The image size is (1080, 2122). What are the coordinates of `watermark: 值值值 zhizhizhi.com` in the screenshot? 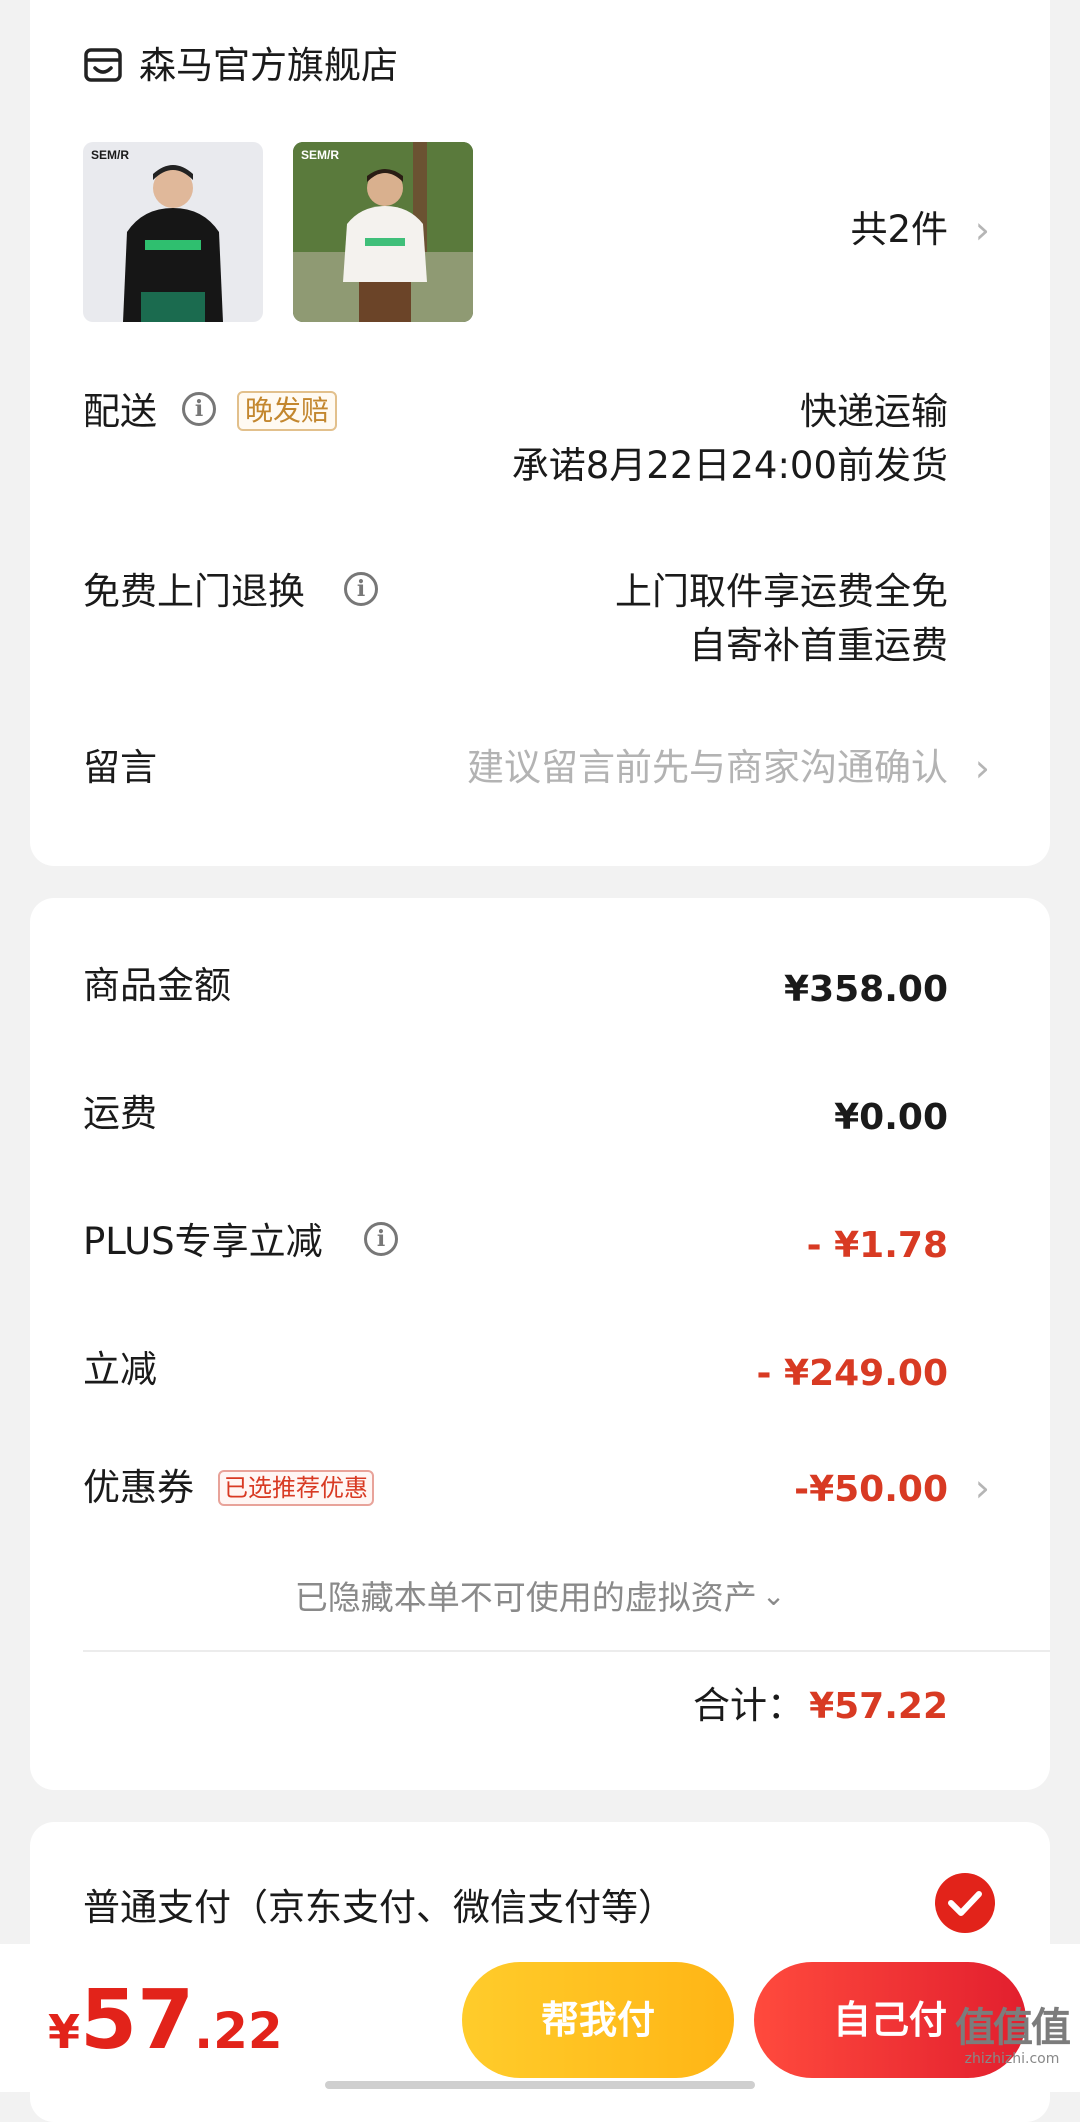 It's located at (1012, 2037).